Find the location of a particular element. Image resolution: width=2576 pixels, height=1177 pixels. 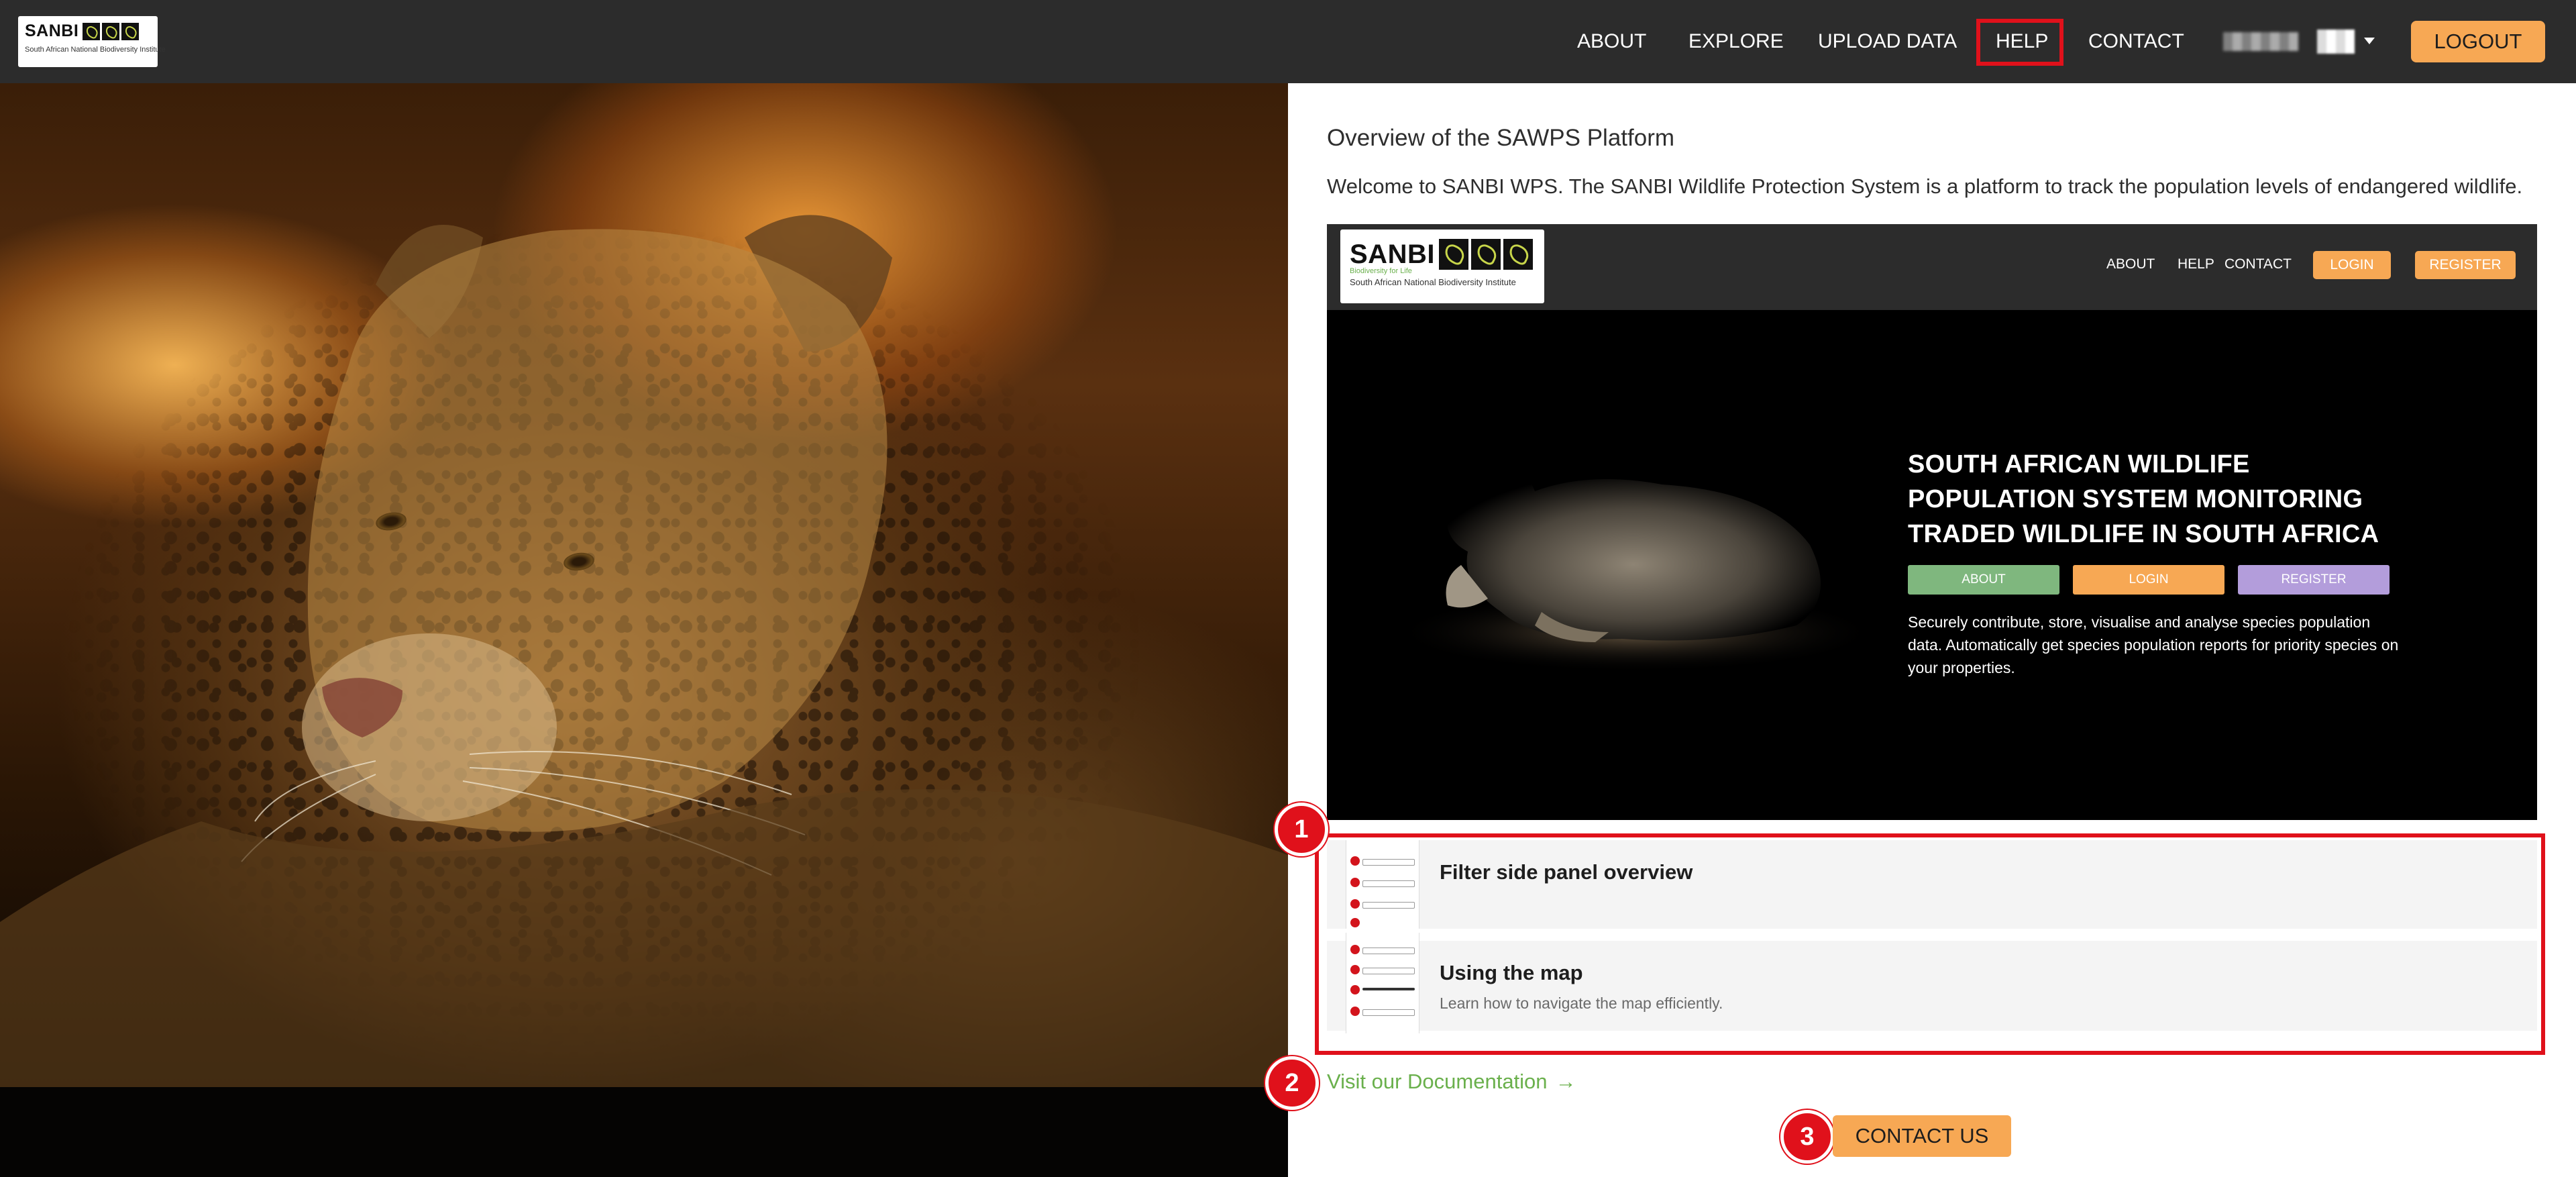

preview-logo-word: SANBI is located at coordinates (1392, 254).